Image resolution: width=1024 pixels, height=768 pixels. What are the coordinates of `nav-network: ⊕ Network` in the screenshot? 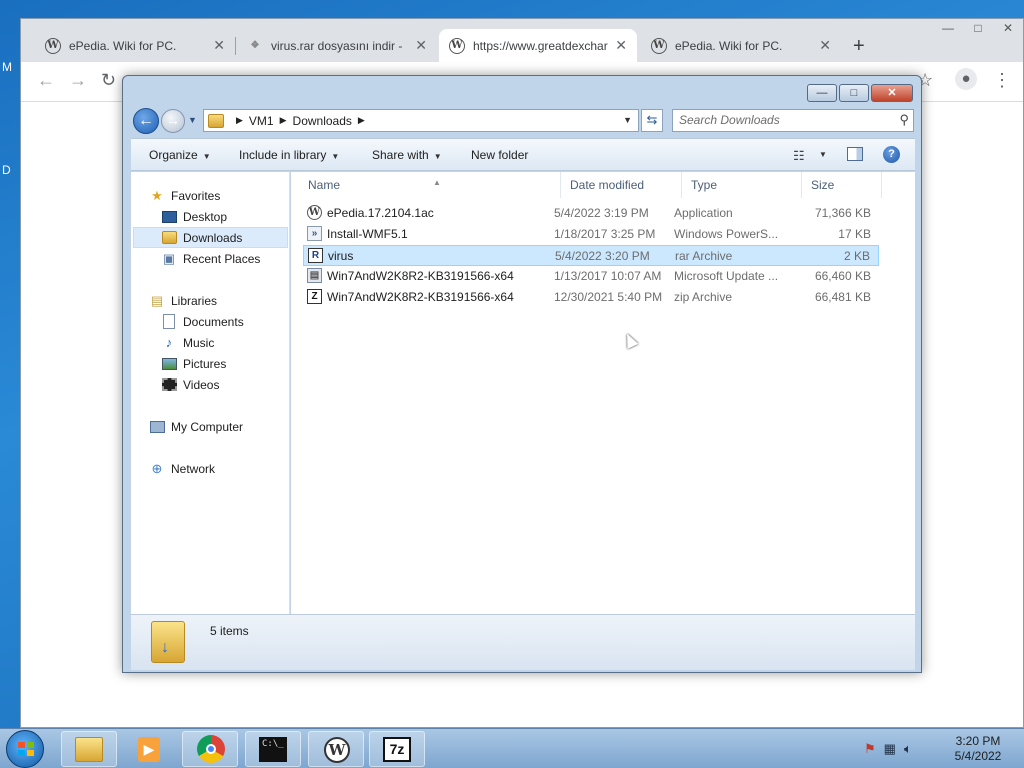 It's located at (182, 468).